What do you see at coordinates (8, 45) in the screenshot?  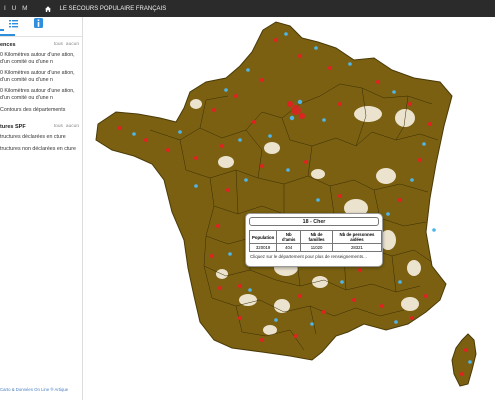 I see `section-references-title: ences` at bounding box center [8, 45].